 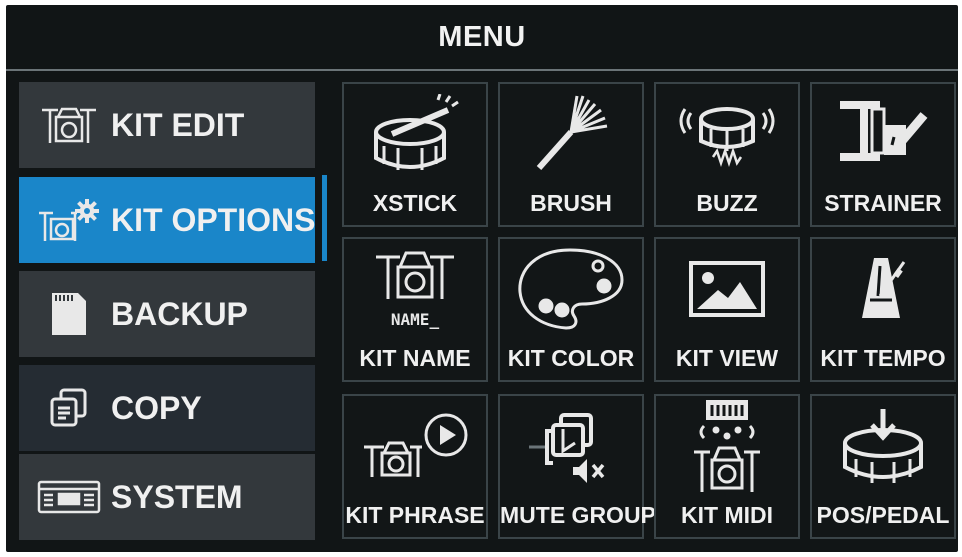 I want to click on tile-kit-tempo: KIT TEMPO, so click(x=883, y=309).